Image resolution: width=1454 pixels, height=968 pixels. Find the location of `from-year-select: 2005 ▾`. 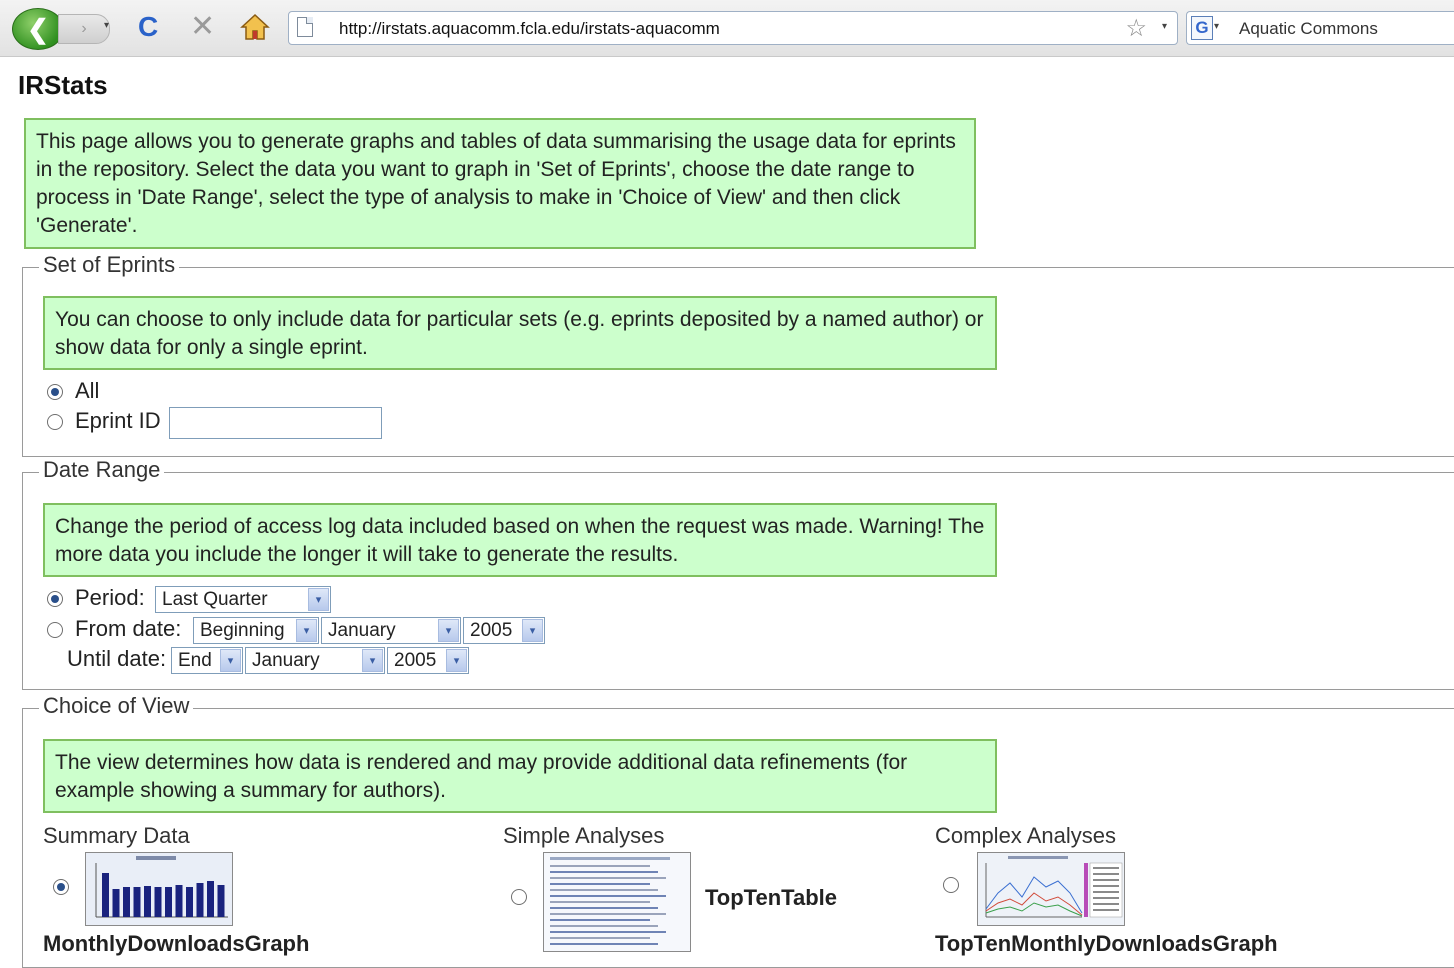

from-year-select: 2005 ▾ is located at coordinates (504, 630).